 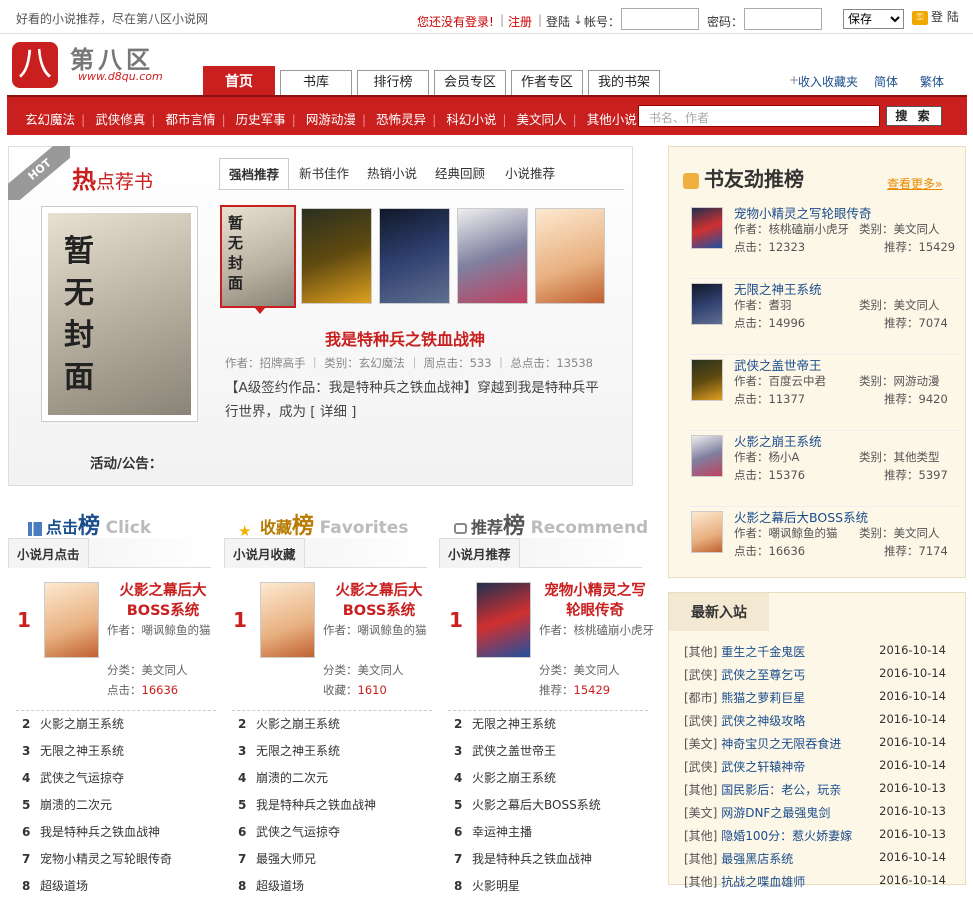 I want to click on tab-authors: 作者专区, so click(x=547, y=83).